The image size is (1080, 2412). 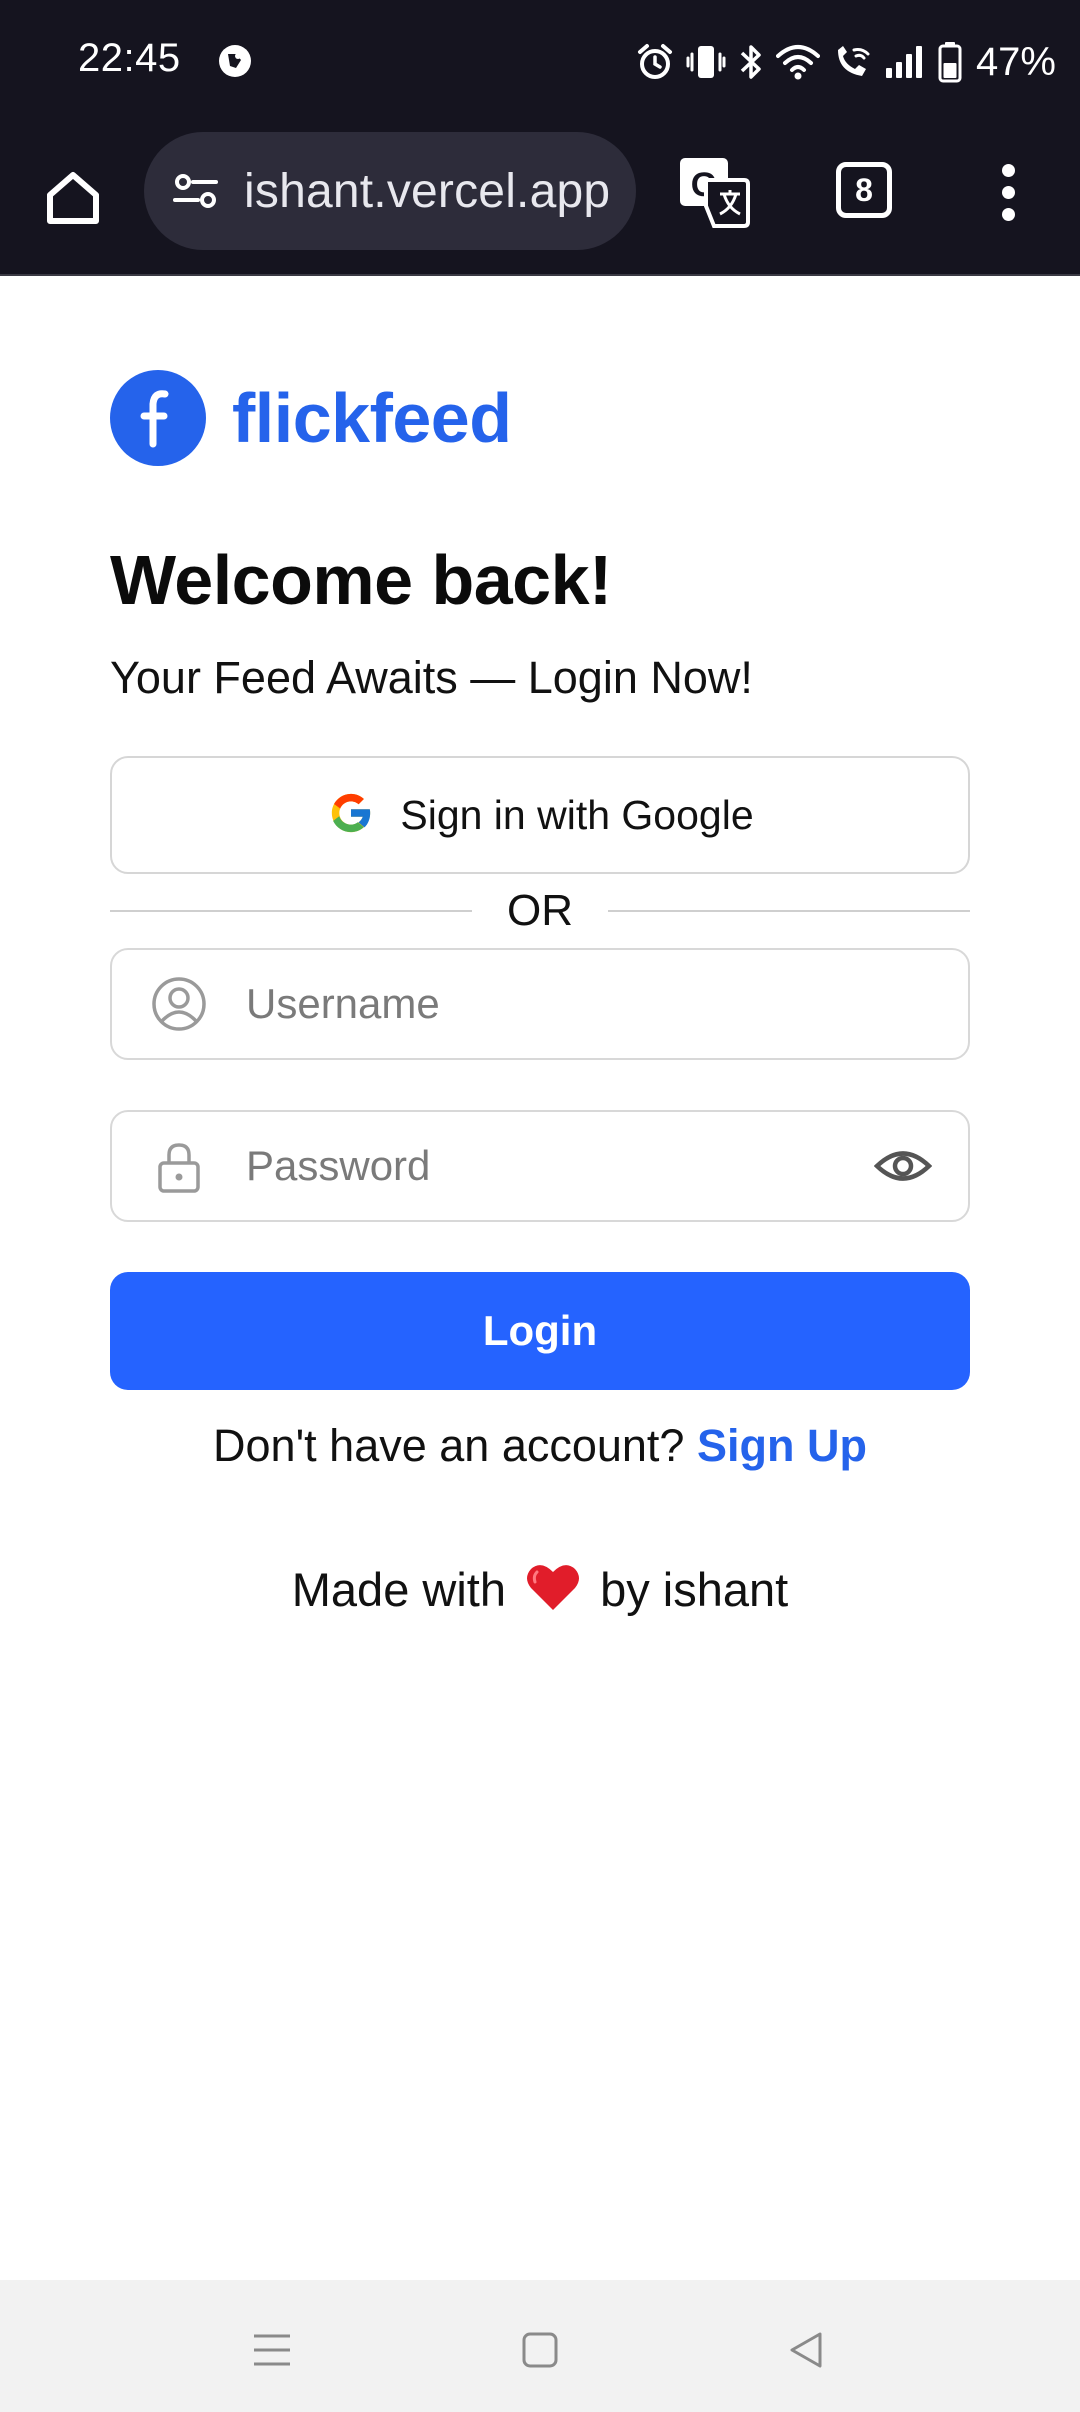 What do you see at coordinates (196, 191) in the screenshot?
I see `site-settings-icon` at bounding box center [196, 191].